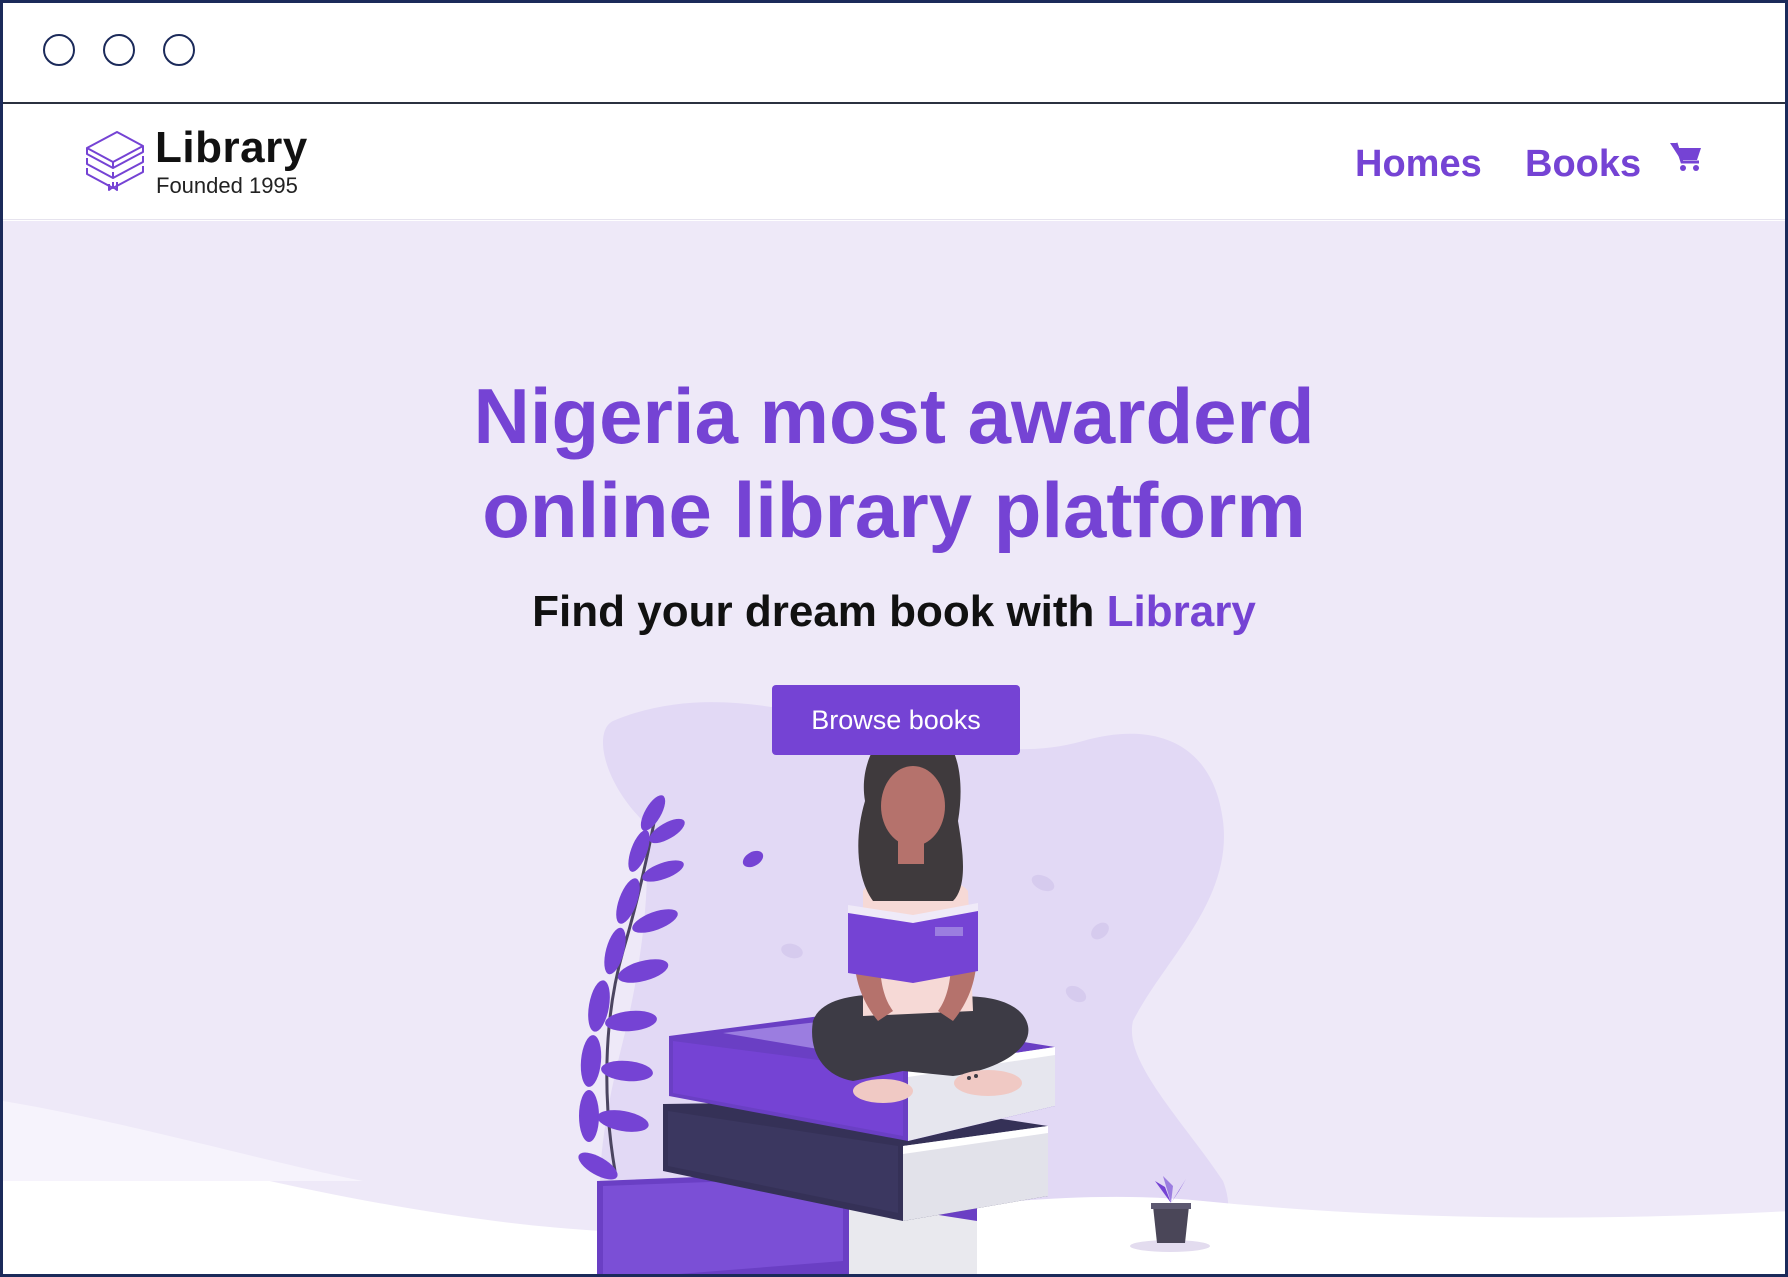 This screenshot has width=1788, height=1277. I want to click on shopping-cart-icon, so click(1686, 157).